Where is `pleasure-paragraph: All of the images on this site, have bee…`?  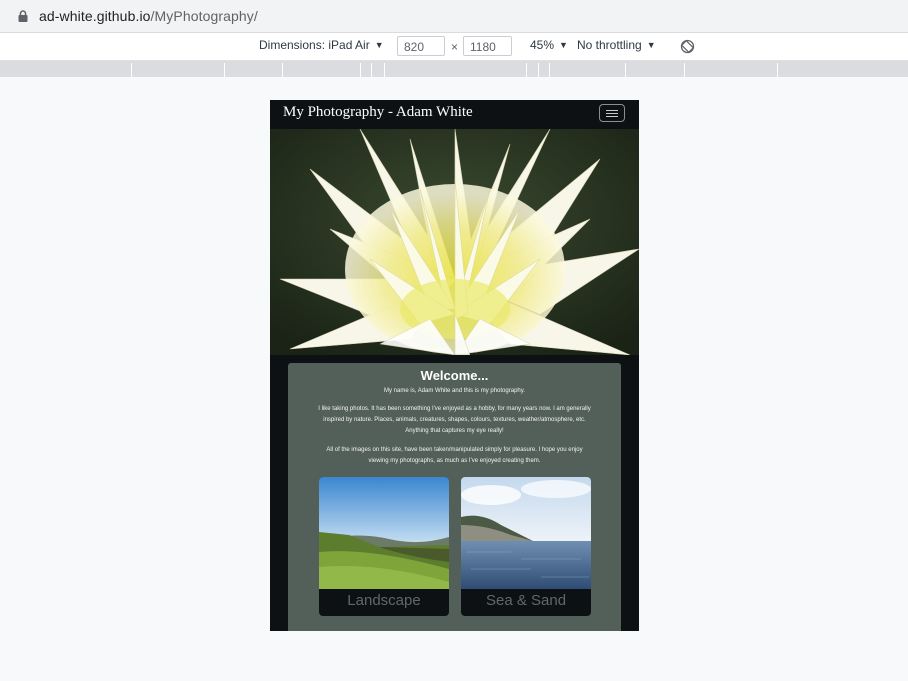 pleasure-paragraph: All of the images on this site, have bee… is located at coordinates (454, 455).